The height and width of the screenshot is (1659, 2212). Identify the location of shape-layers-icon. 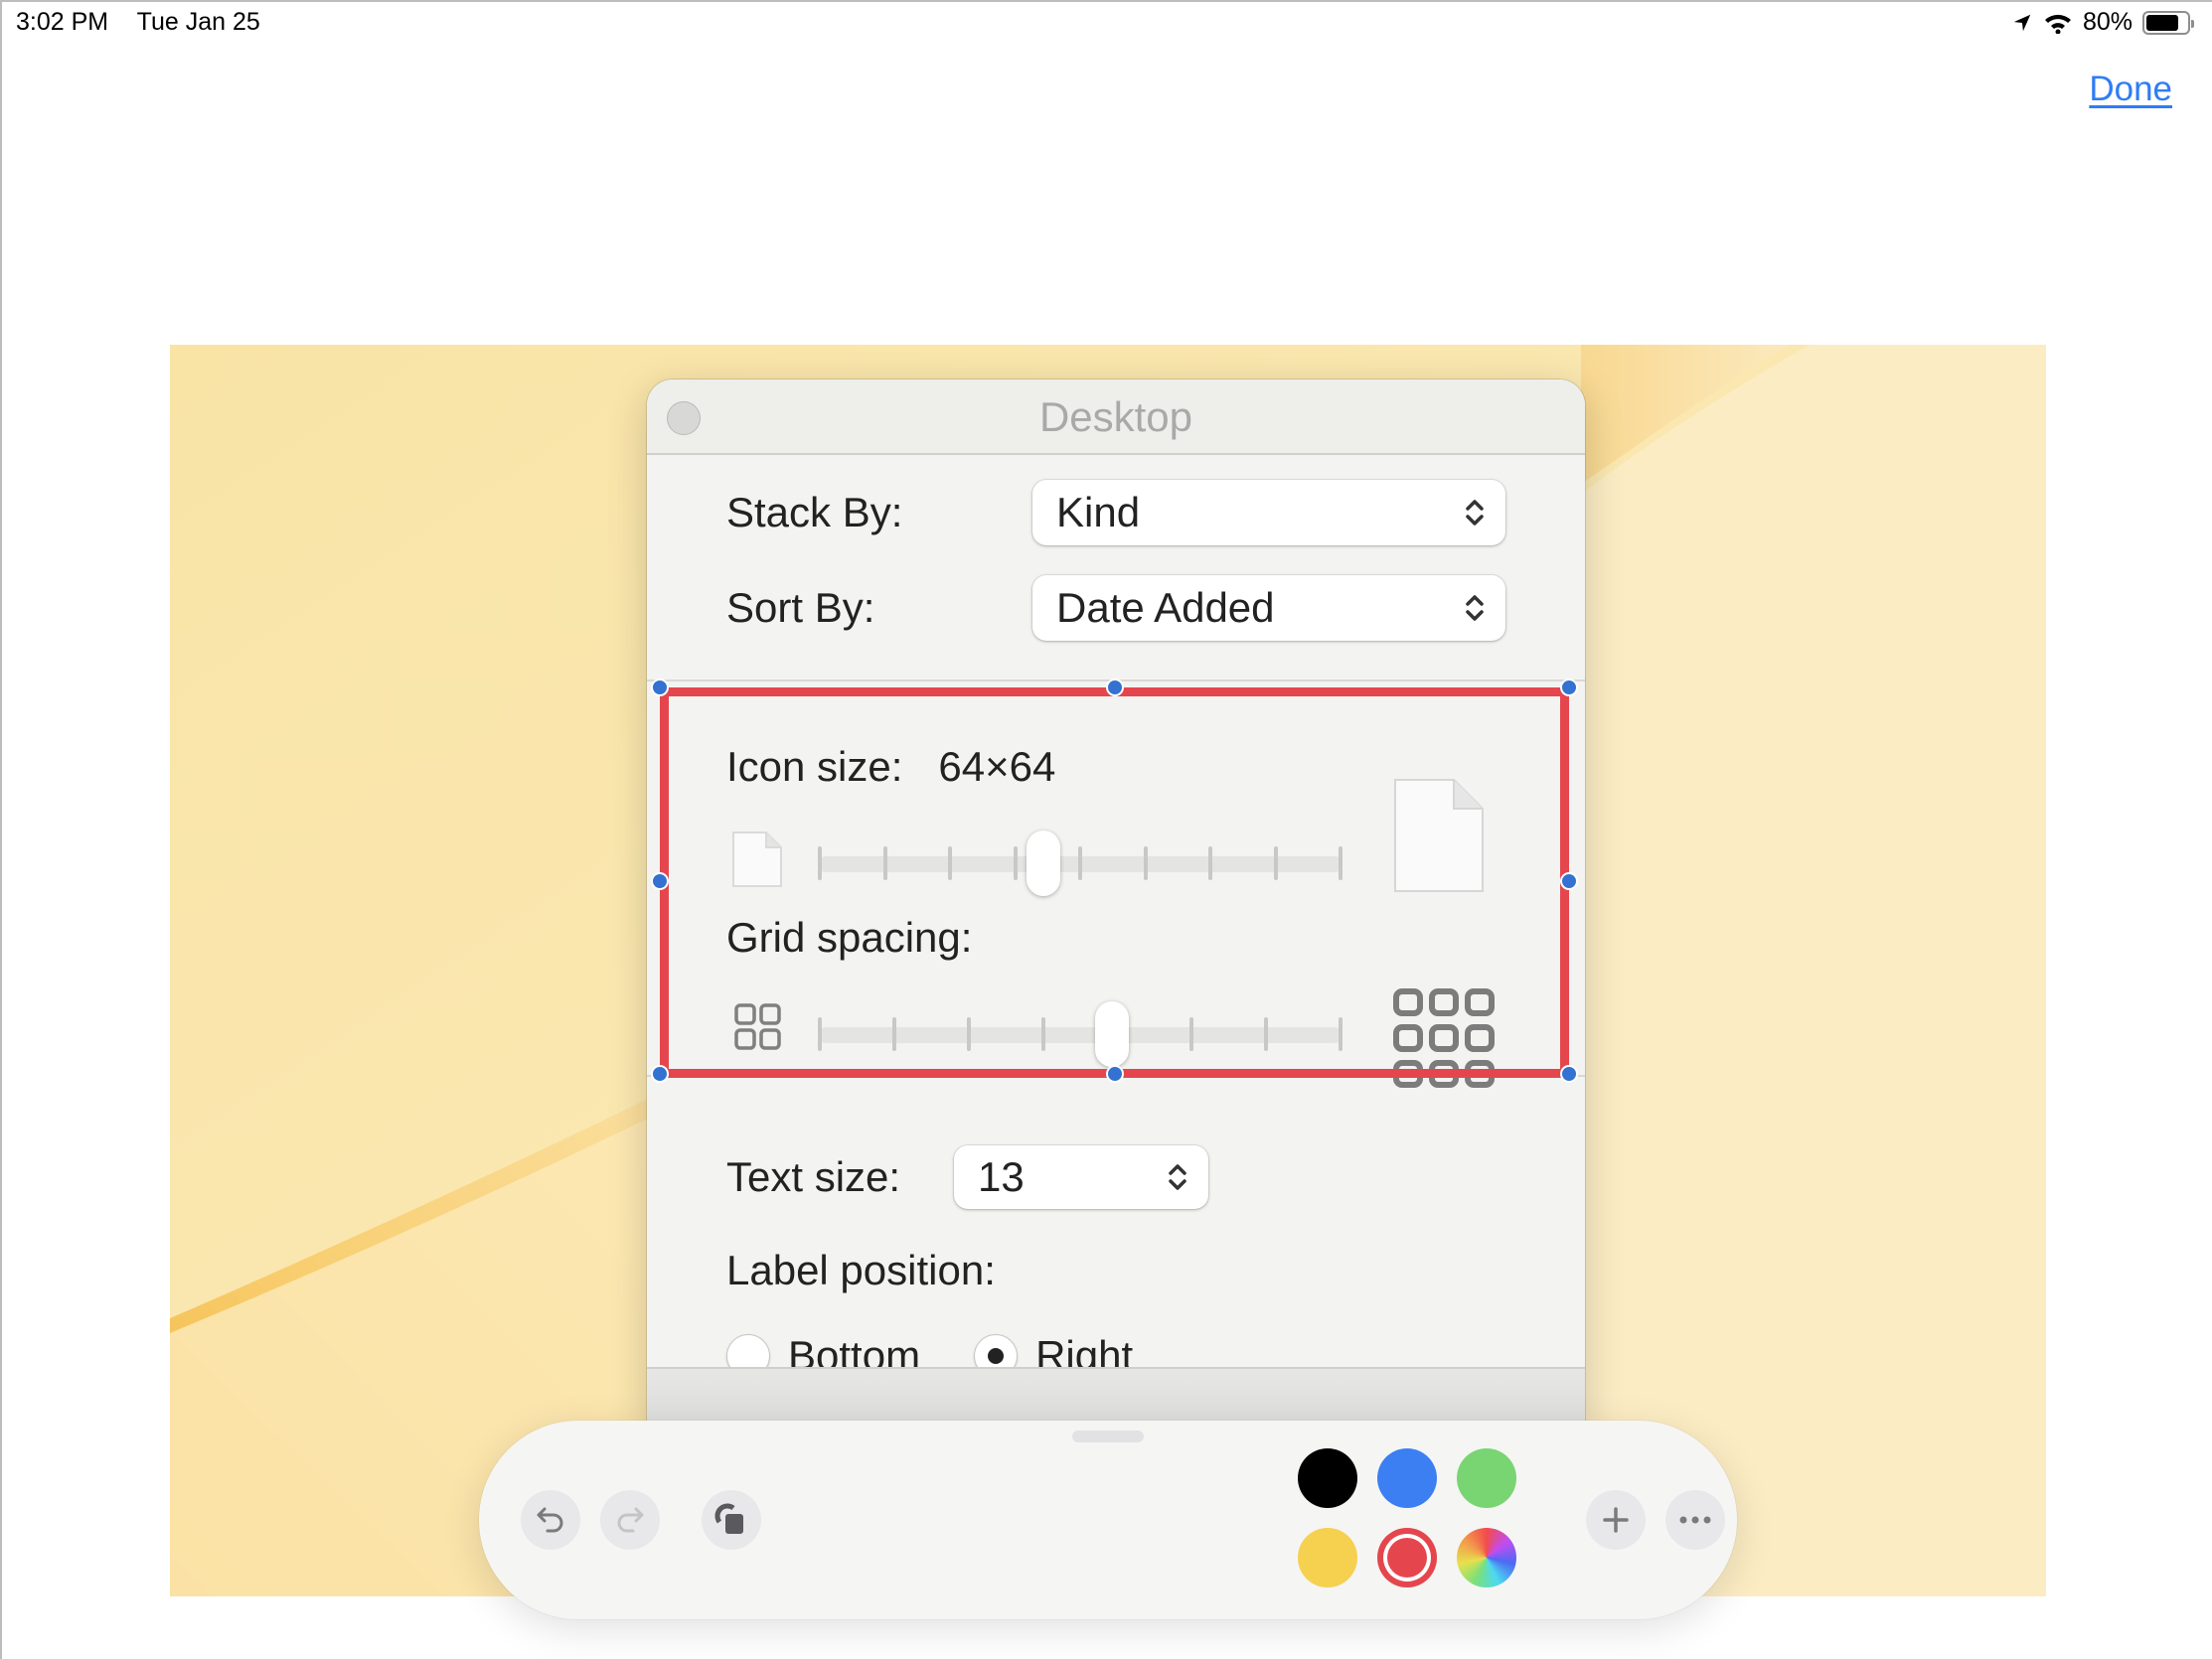
(728, 1519).